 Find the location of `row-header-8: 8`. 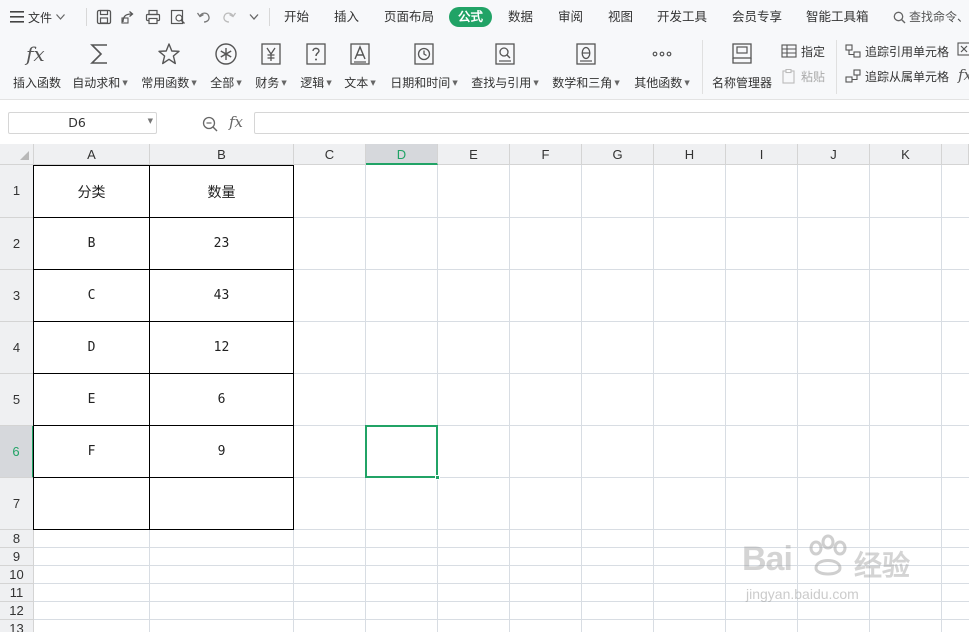

row-header-8: 8 is located at coordinates (17, 539).